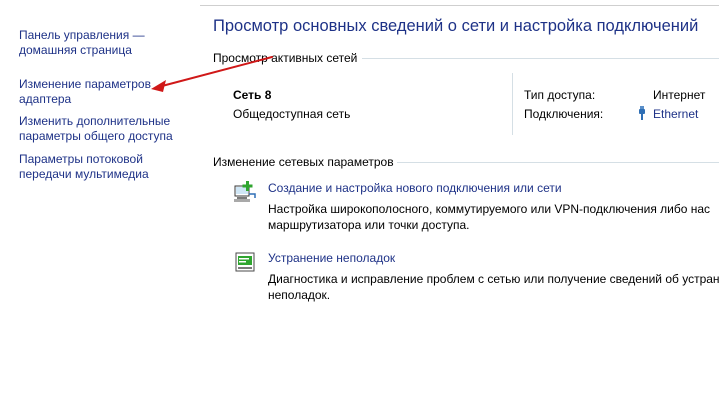 The image size is (719, 408). What do you see at coordinates (45, 99) in the screenshot?
I see `sidebar-item-line: адаптера` at bounding box center [45, 99].